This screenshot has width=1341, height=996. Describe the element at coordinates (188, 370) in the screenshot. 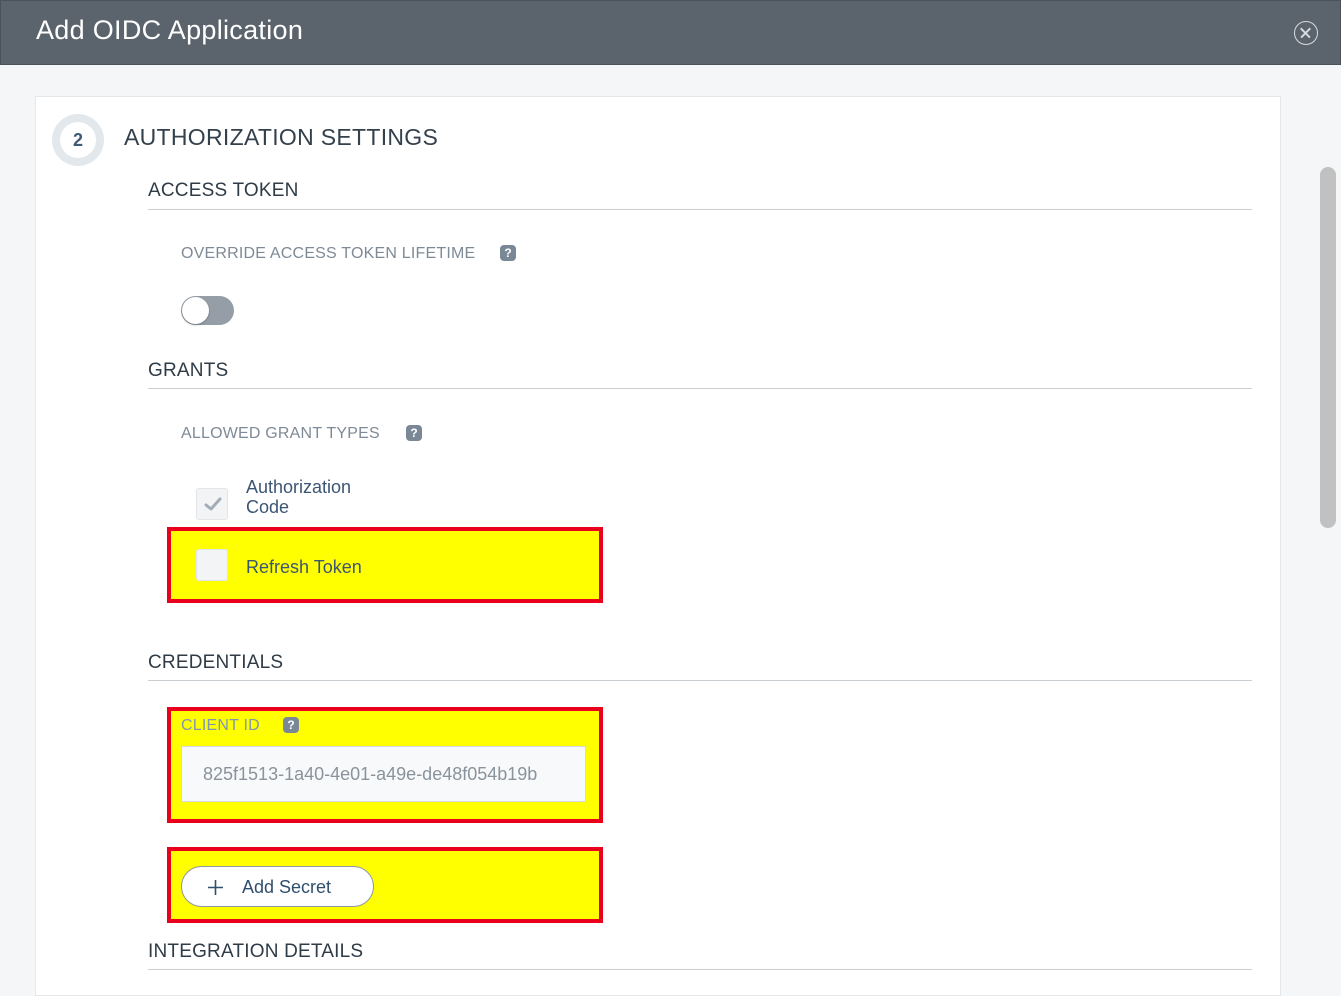

I see `grants-heading: GRANTS` at that location.